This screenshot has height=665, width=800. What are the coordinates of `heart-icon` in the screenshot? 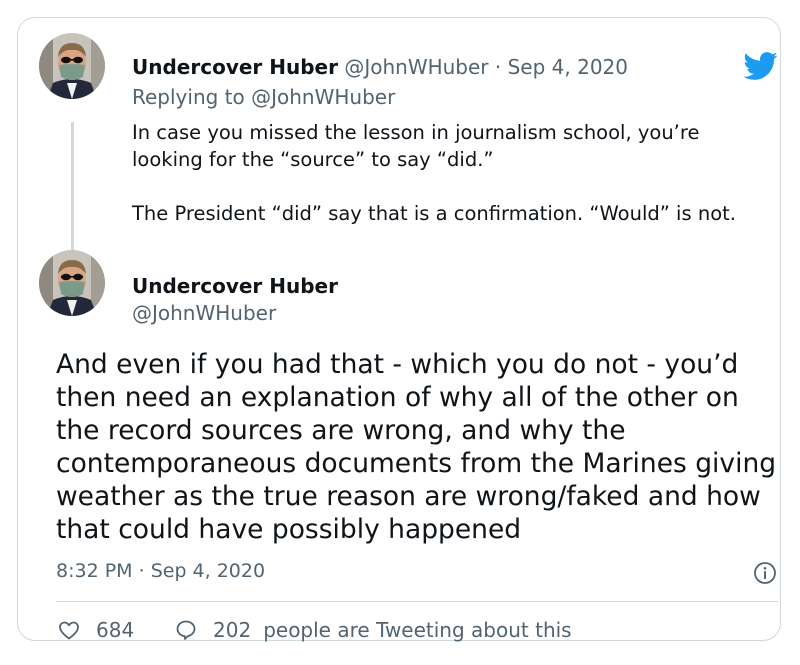 It's located at (69, 630).